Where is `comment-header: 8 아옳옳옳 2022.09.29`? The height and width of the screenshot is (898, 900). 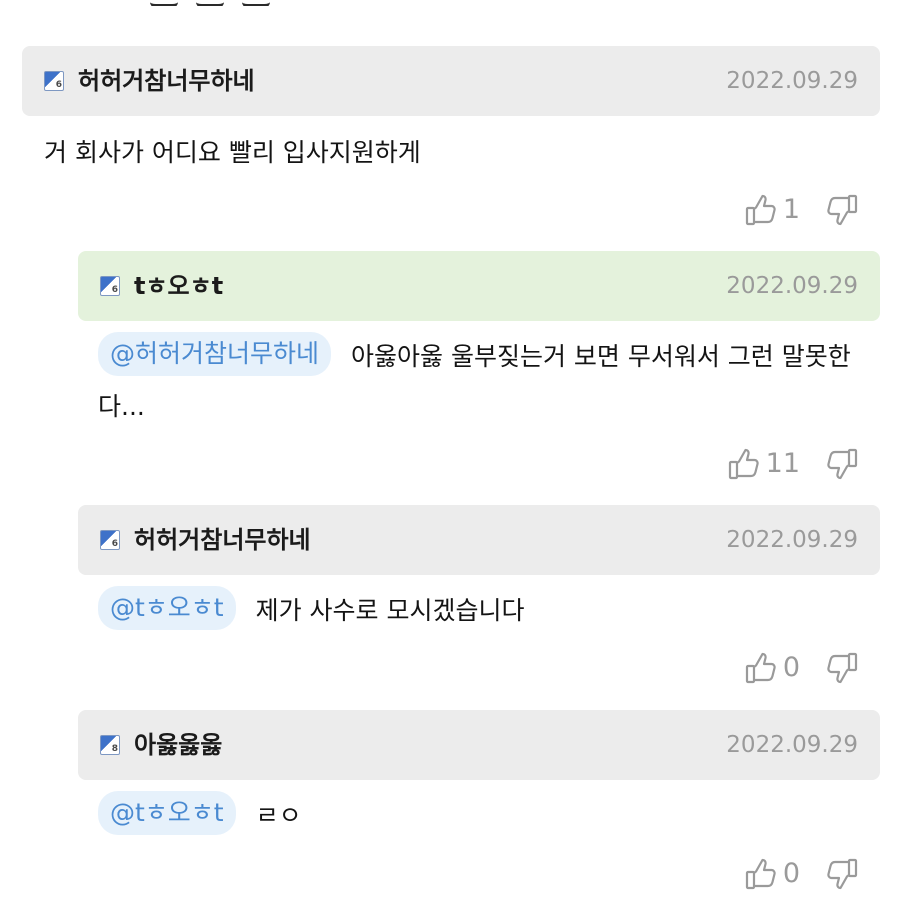 comment-header: 8 아옳옳옳 2022.09.29 is located at coordinates (479, 745).